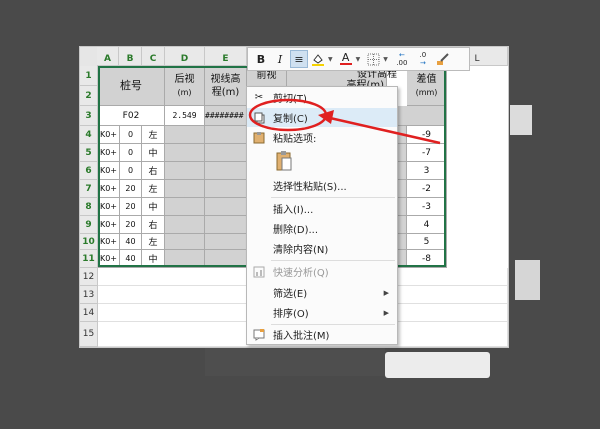 The image size is (600, 429). I want to click on annotation-overlay, so click(344, 121).